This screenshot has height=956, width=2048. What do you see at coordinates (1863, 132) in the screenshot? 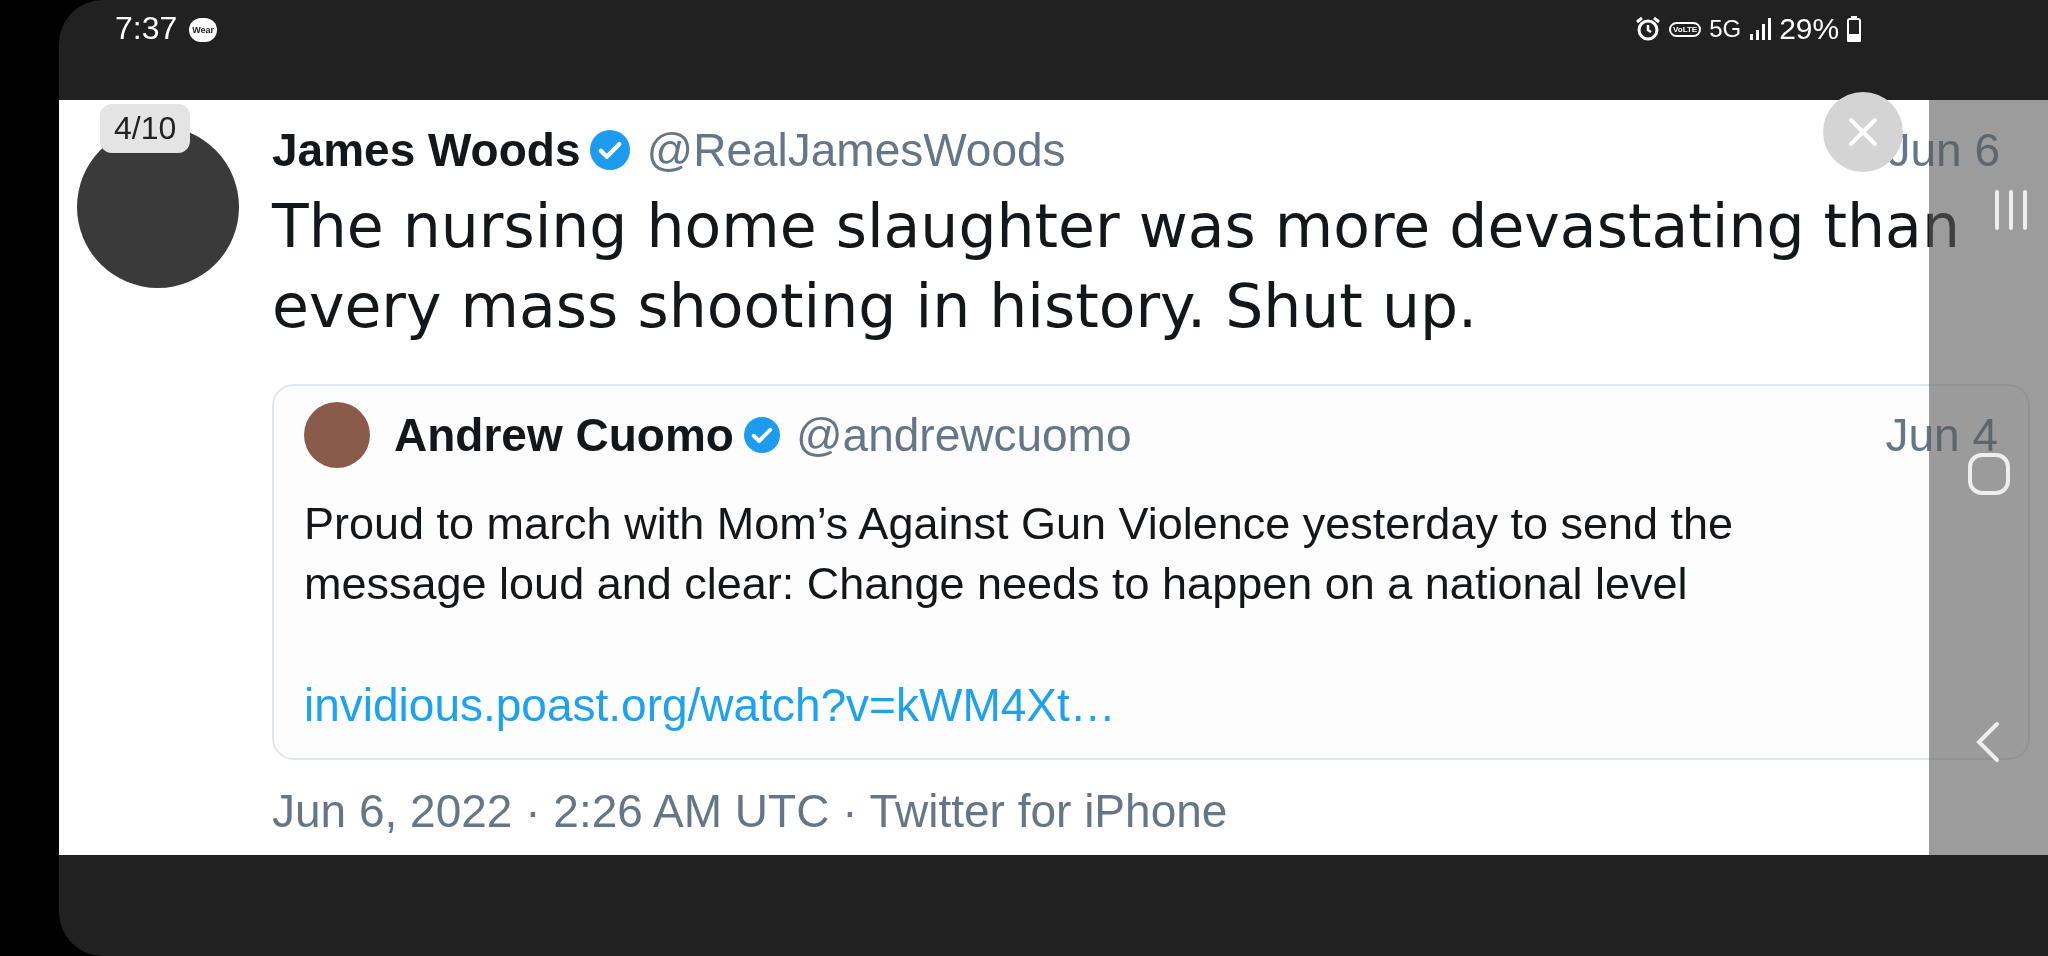
I see `close-icon` at bounding box center [1863, 132].